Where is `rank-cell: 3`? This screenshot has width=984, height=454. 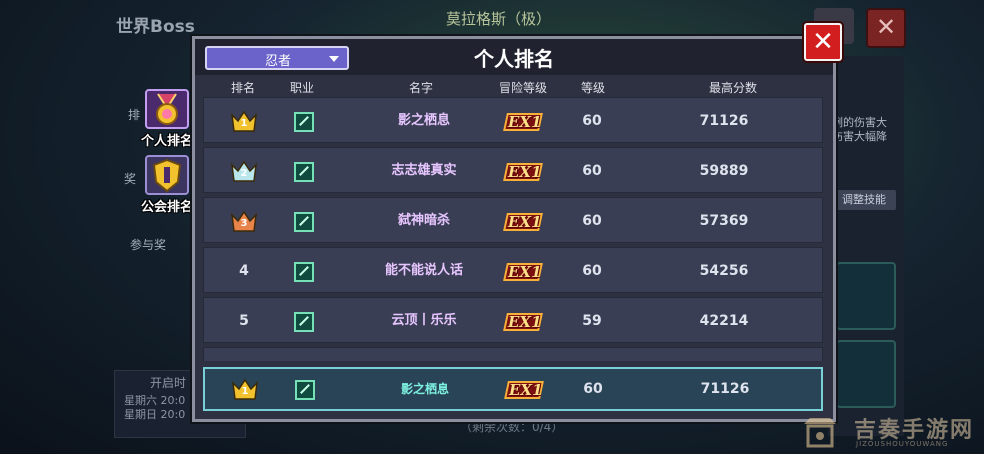 rank-cell: 3 is located at coordinates (244, 221).